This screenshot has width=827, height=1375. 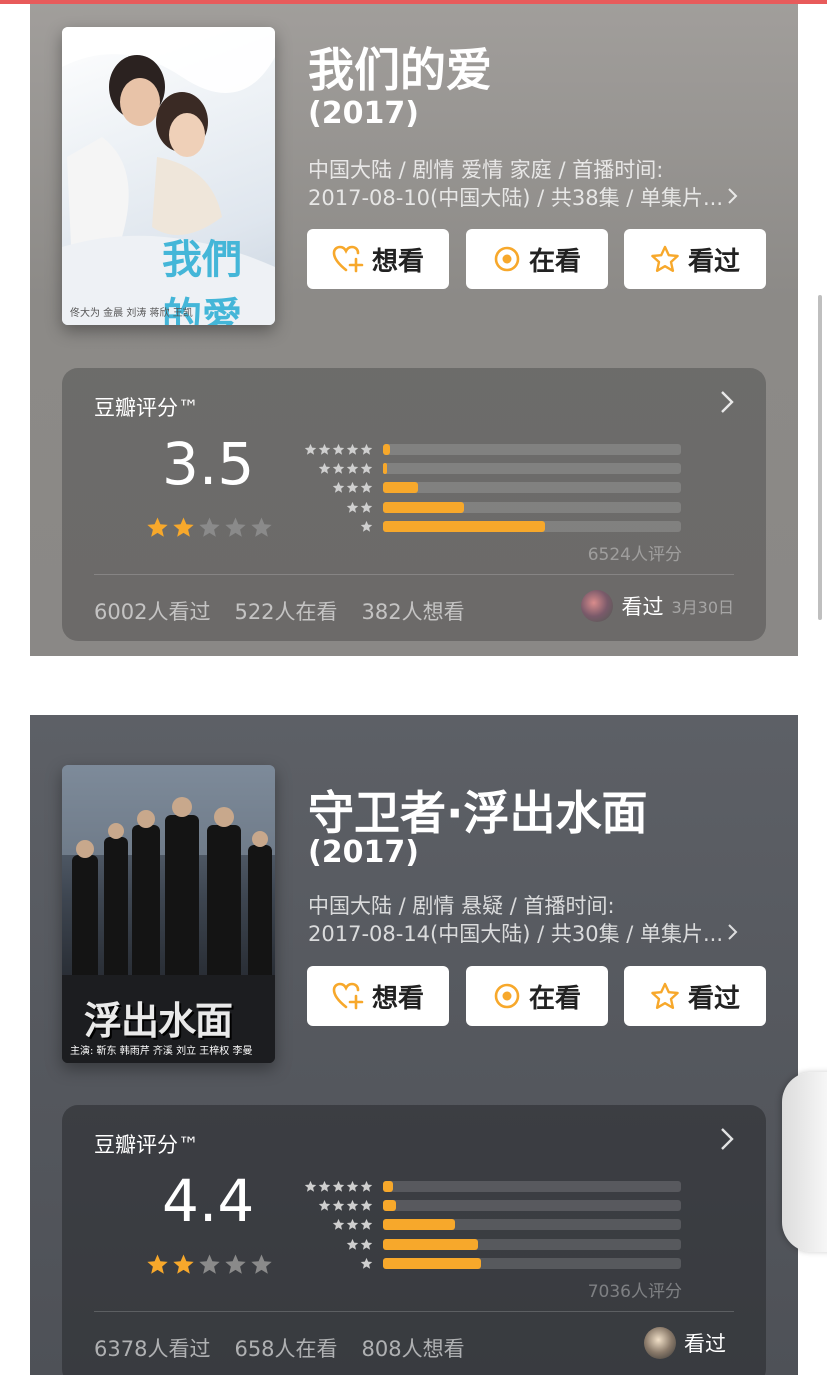 I want to click on poster-credits: 主演: 靳东 韩雨芹 齐溪 刘立 王梓权 李曼, so click(x=161, y=1051).